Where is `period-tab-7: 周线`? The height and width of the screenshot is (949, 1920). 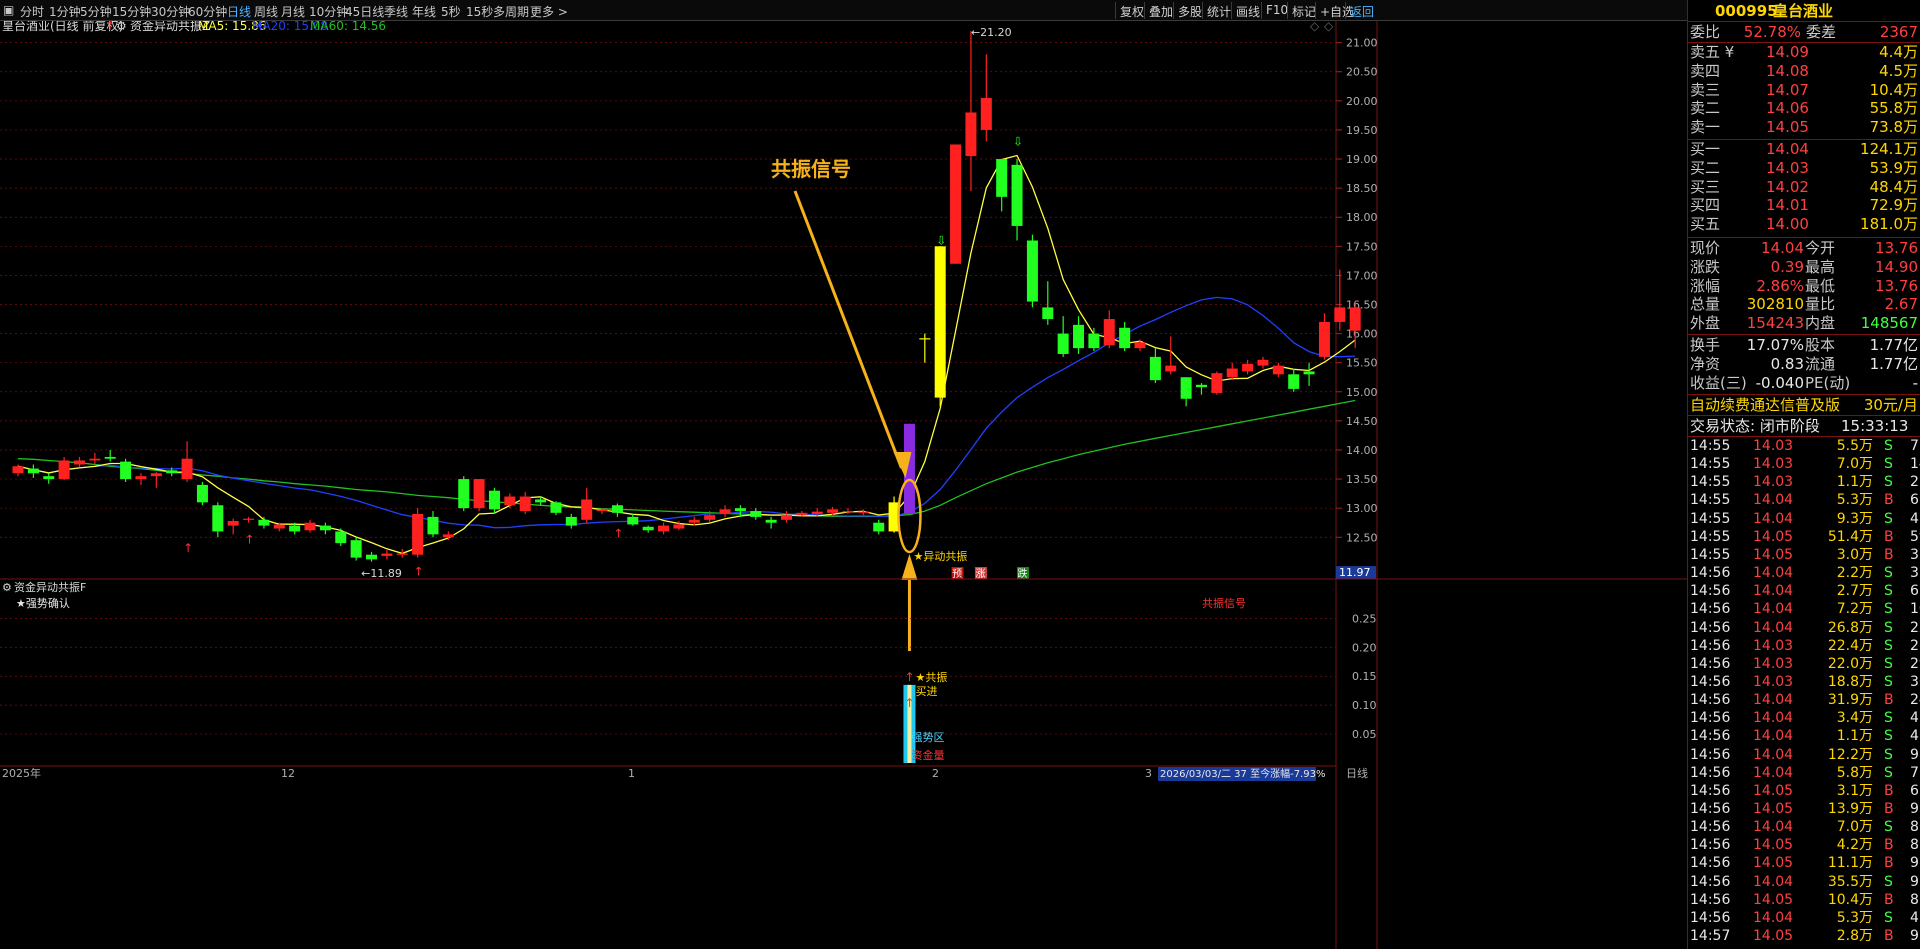 period-tab-7: 周线 is located at coordinates (266, 11).